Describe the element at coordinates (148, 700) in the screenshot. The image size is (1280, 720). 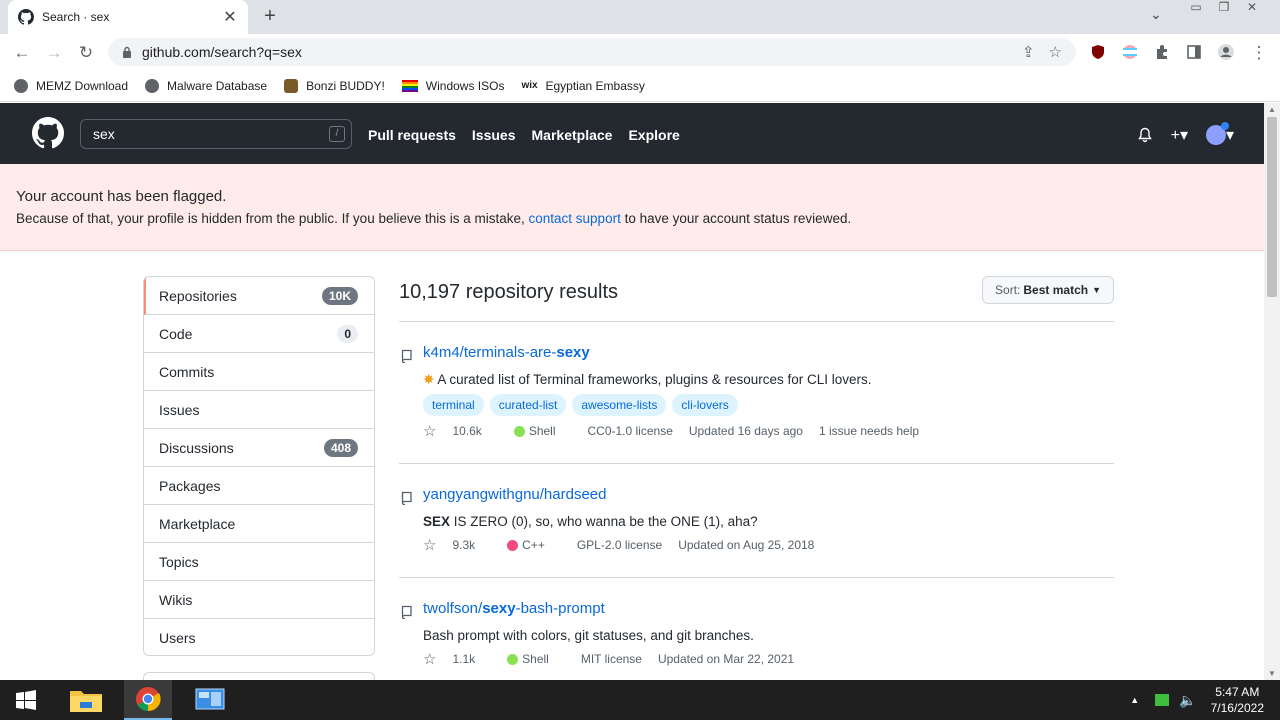
I see `chrome-taskbar-button` at that location.